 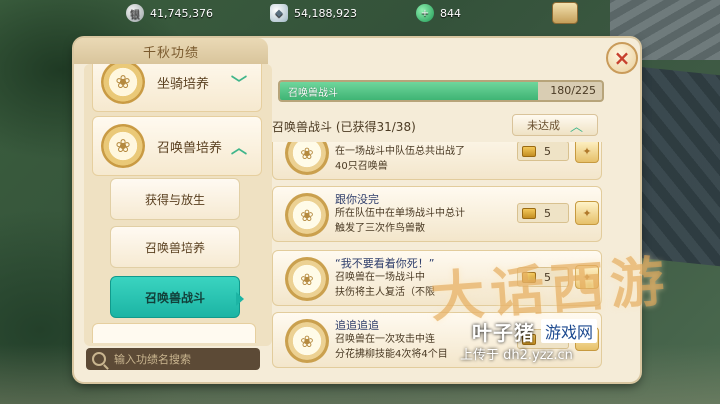 I want to click on menu-scroll-icon, so click(x=565, y=13).